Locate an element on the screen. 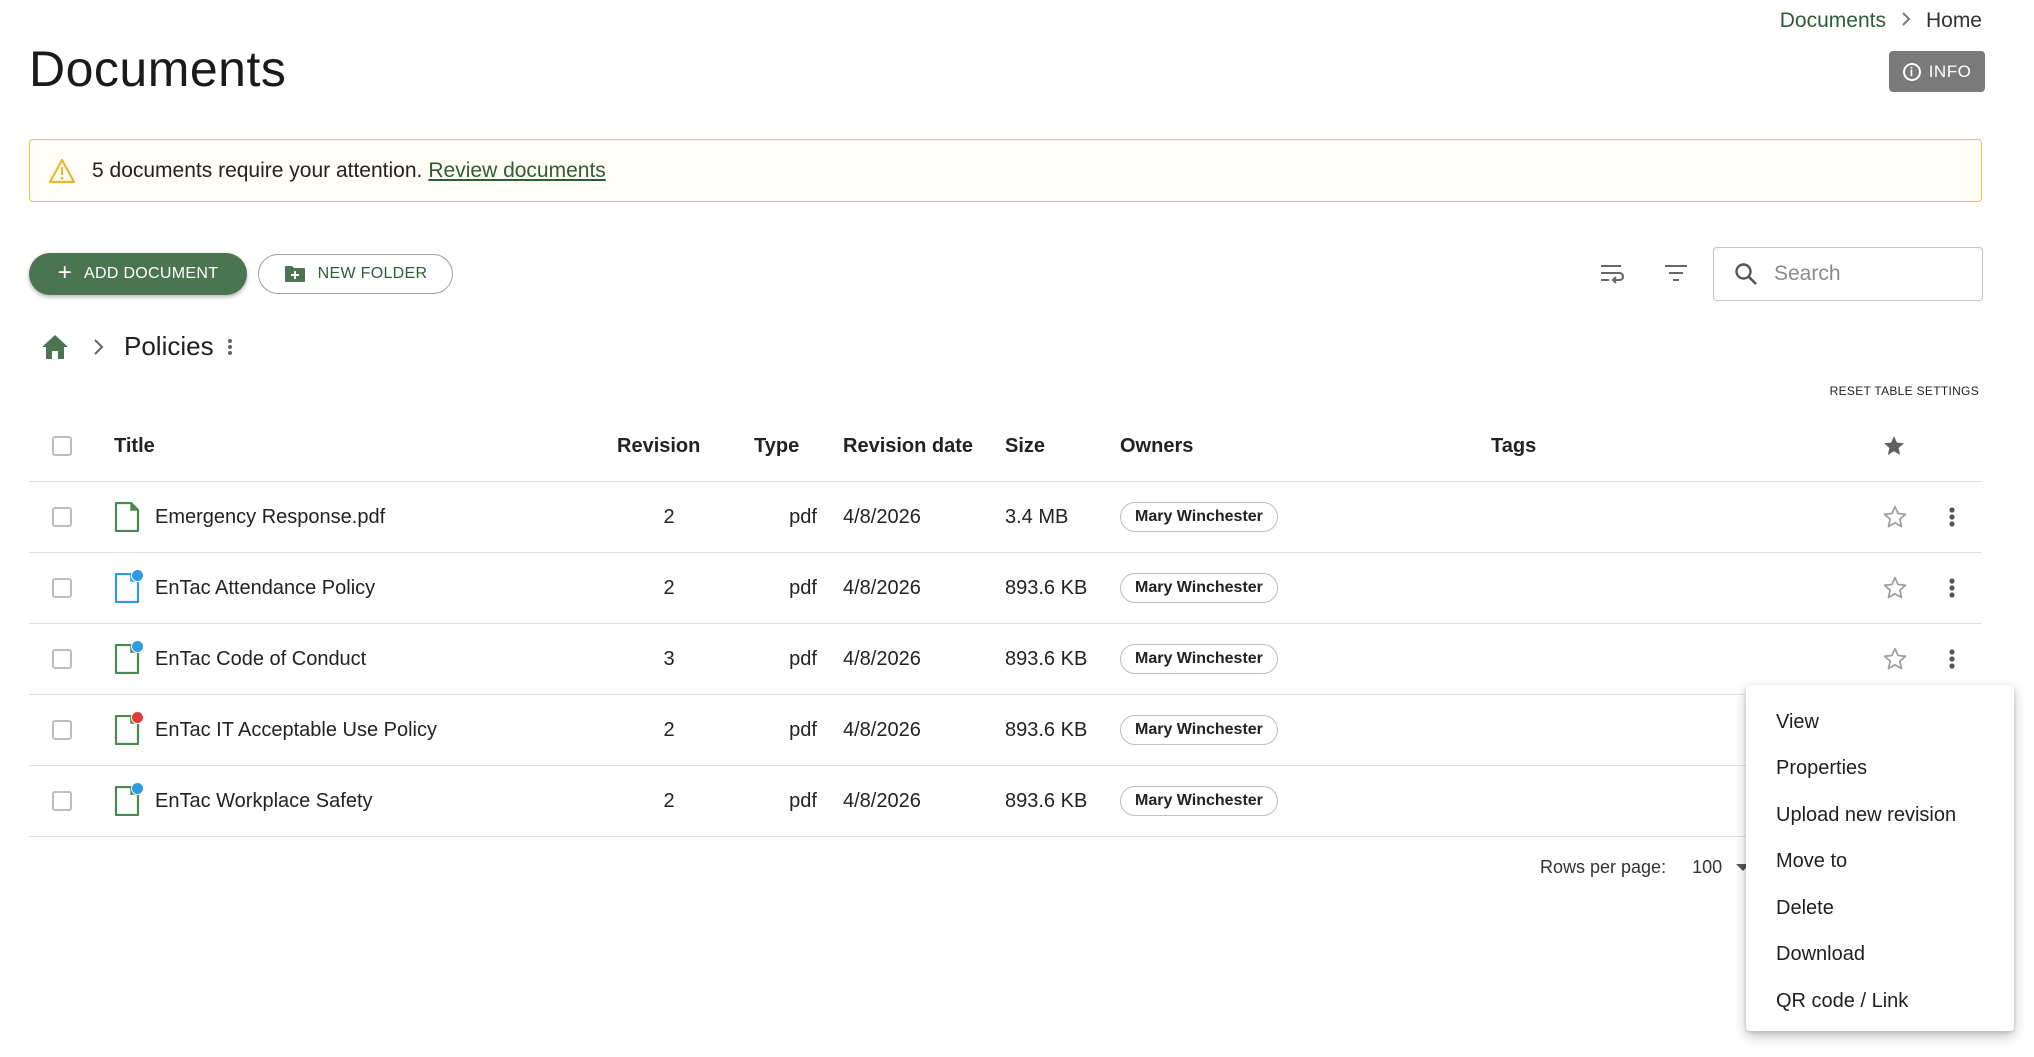  document-title: EnTac Attendance Policy is located at coordinates (265, 588).